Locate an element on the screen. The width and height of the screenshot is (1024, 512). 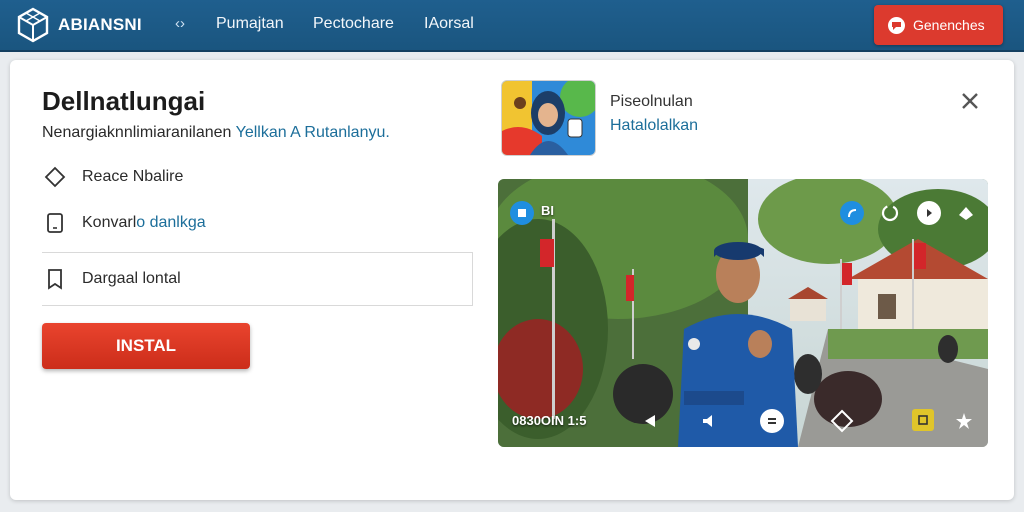
install-button: INSTAL is located at coordinates (146, 346).